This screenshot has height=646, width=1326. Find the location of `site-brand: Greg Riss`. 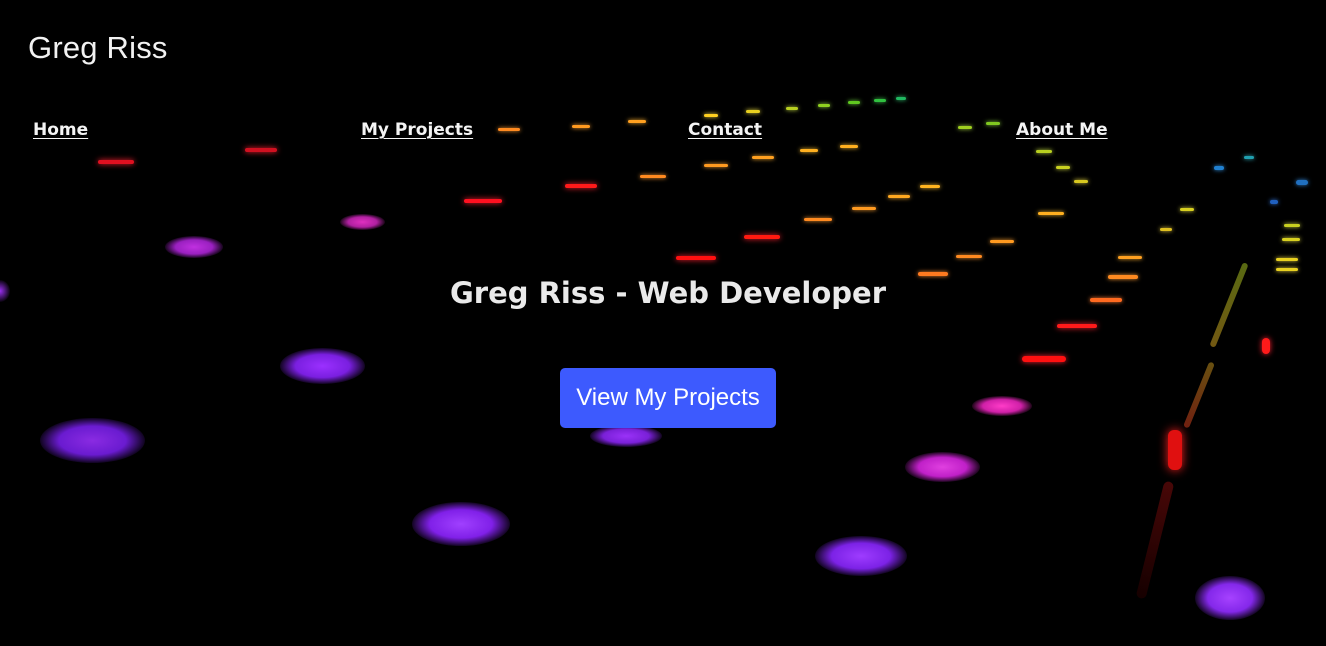

site-brand: Greg Riss is located at coordinates (98, 48).